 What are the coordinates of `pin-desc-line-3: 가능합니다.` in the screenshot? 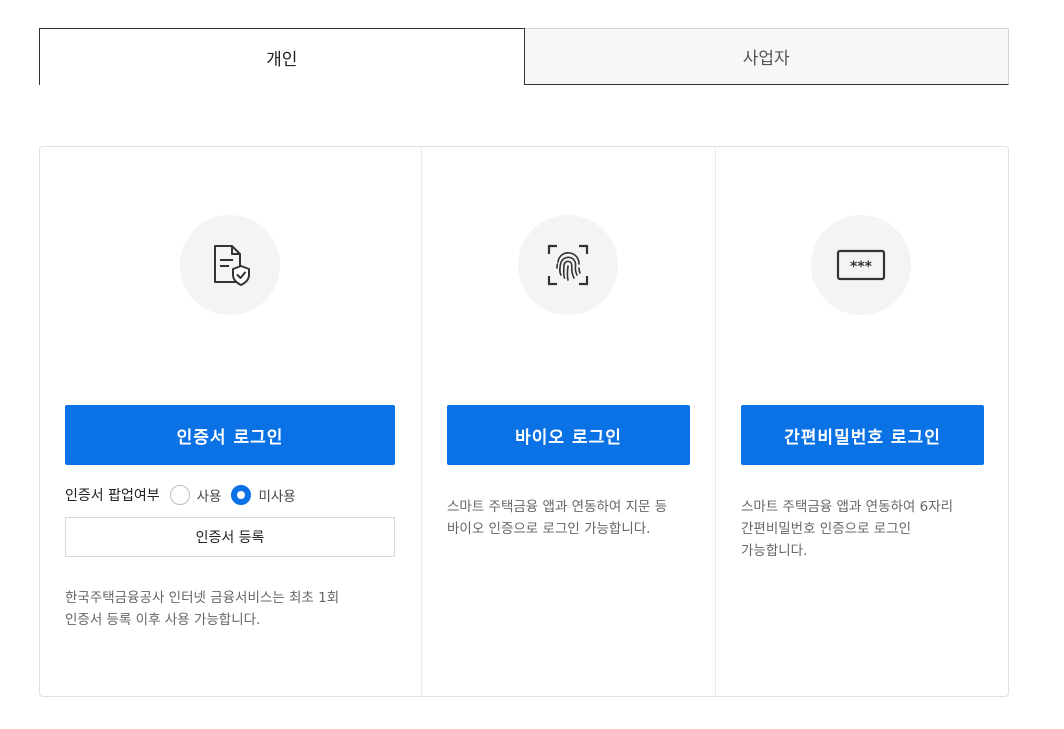 It's located at (774, 551).